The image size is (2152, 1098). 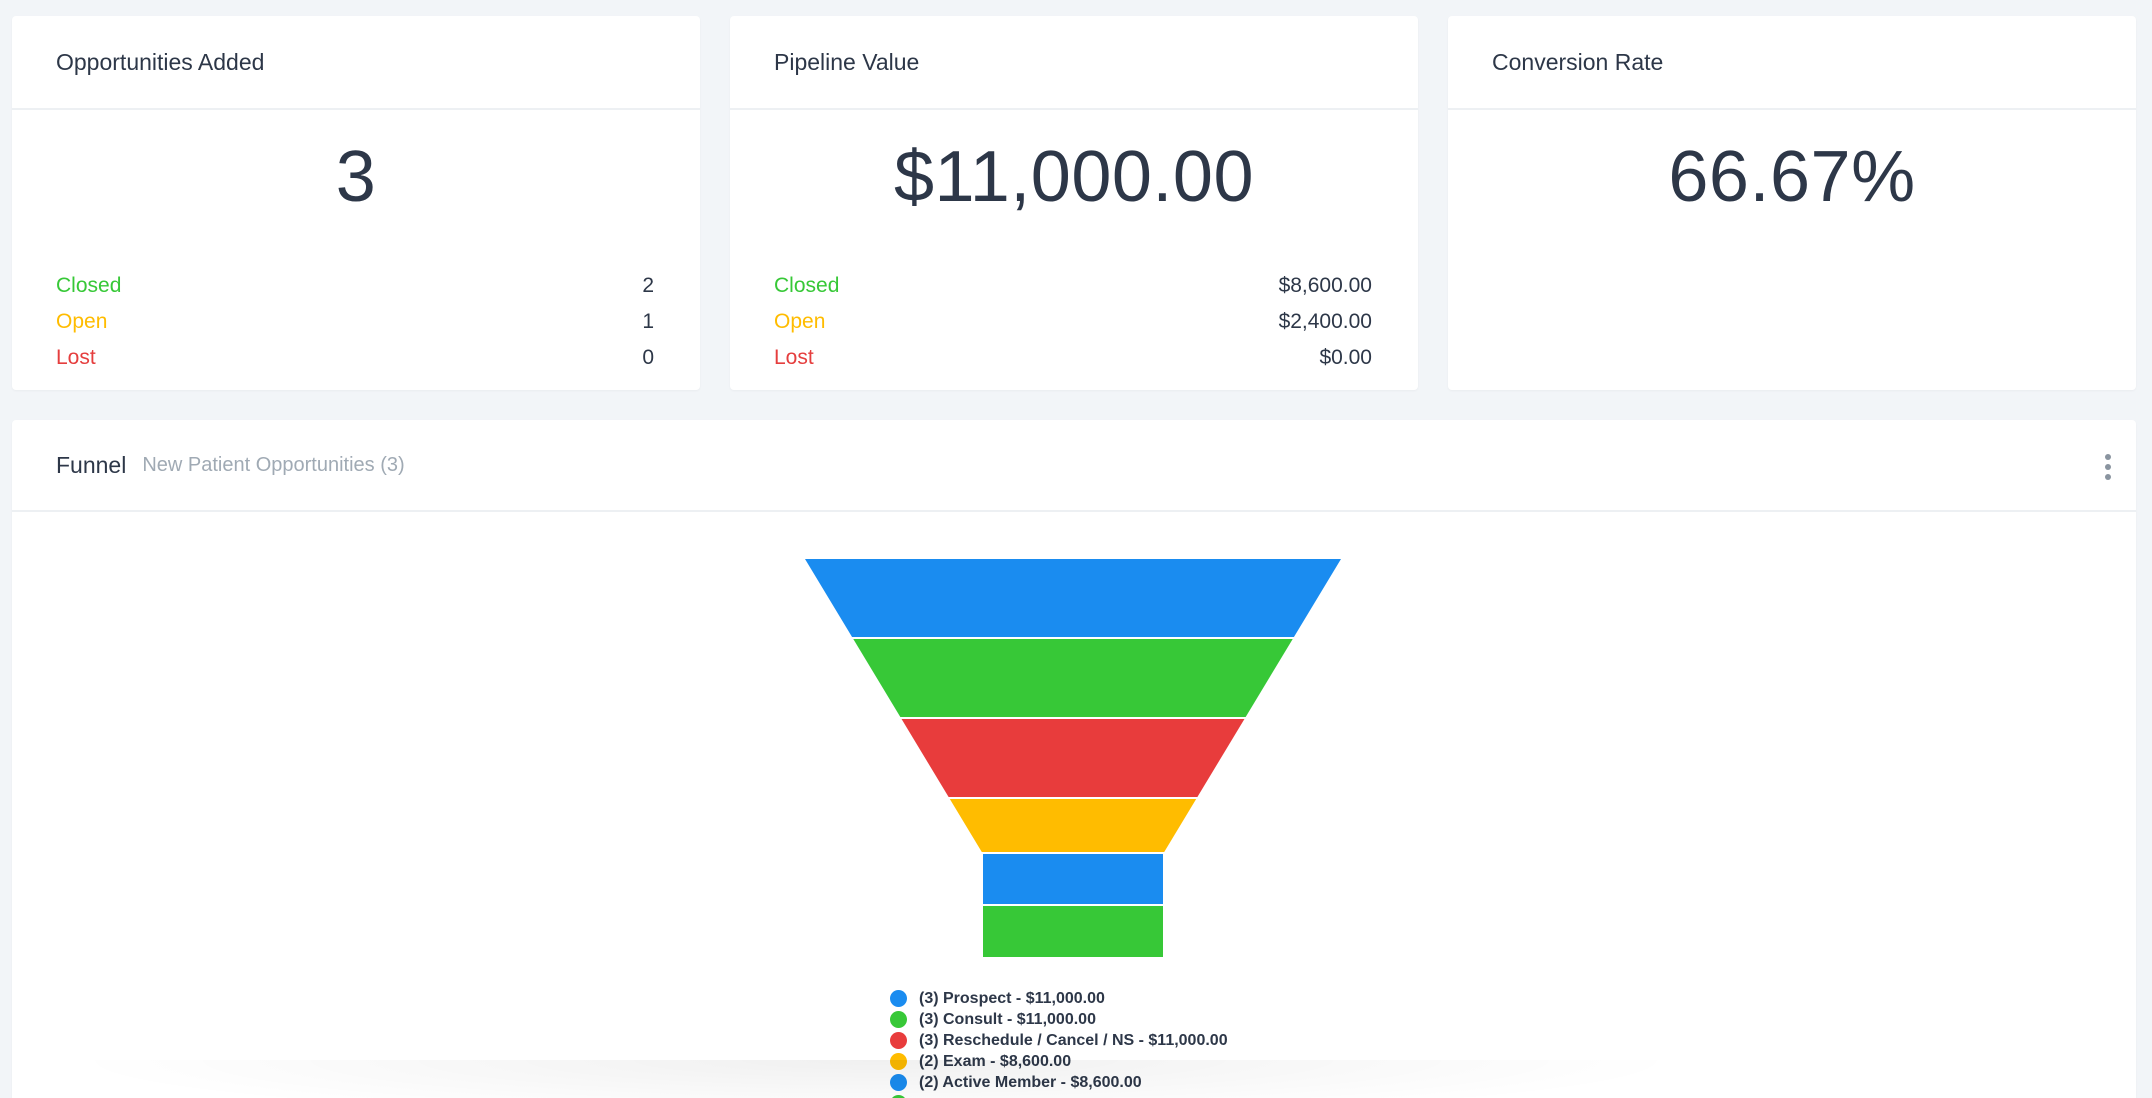 I want to click on legend-item: (2) Active Member - $8,600.00, so click(x=1059, y=1082).